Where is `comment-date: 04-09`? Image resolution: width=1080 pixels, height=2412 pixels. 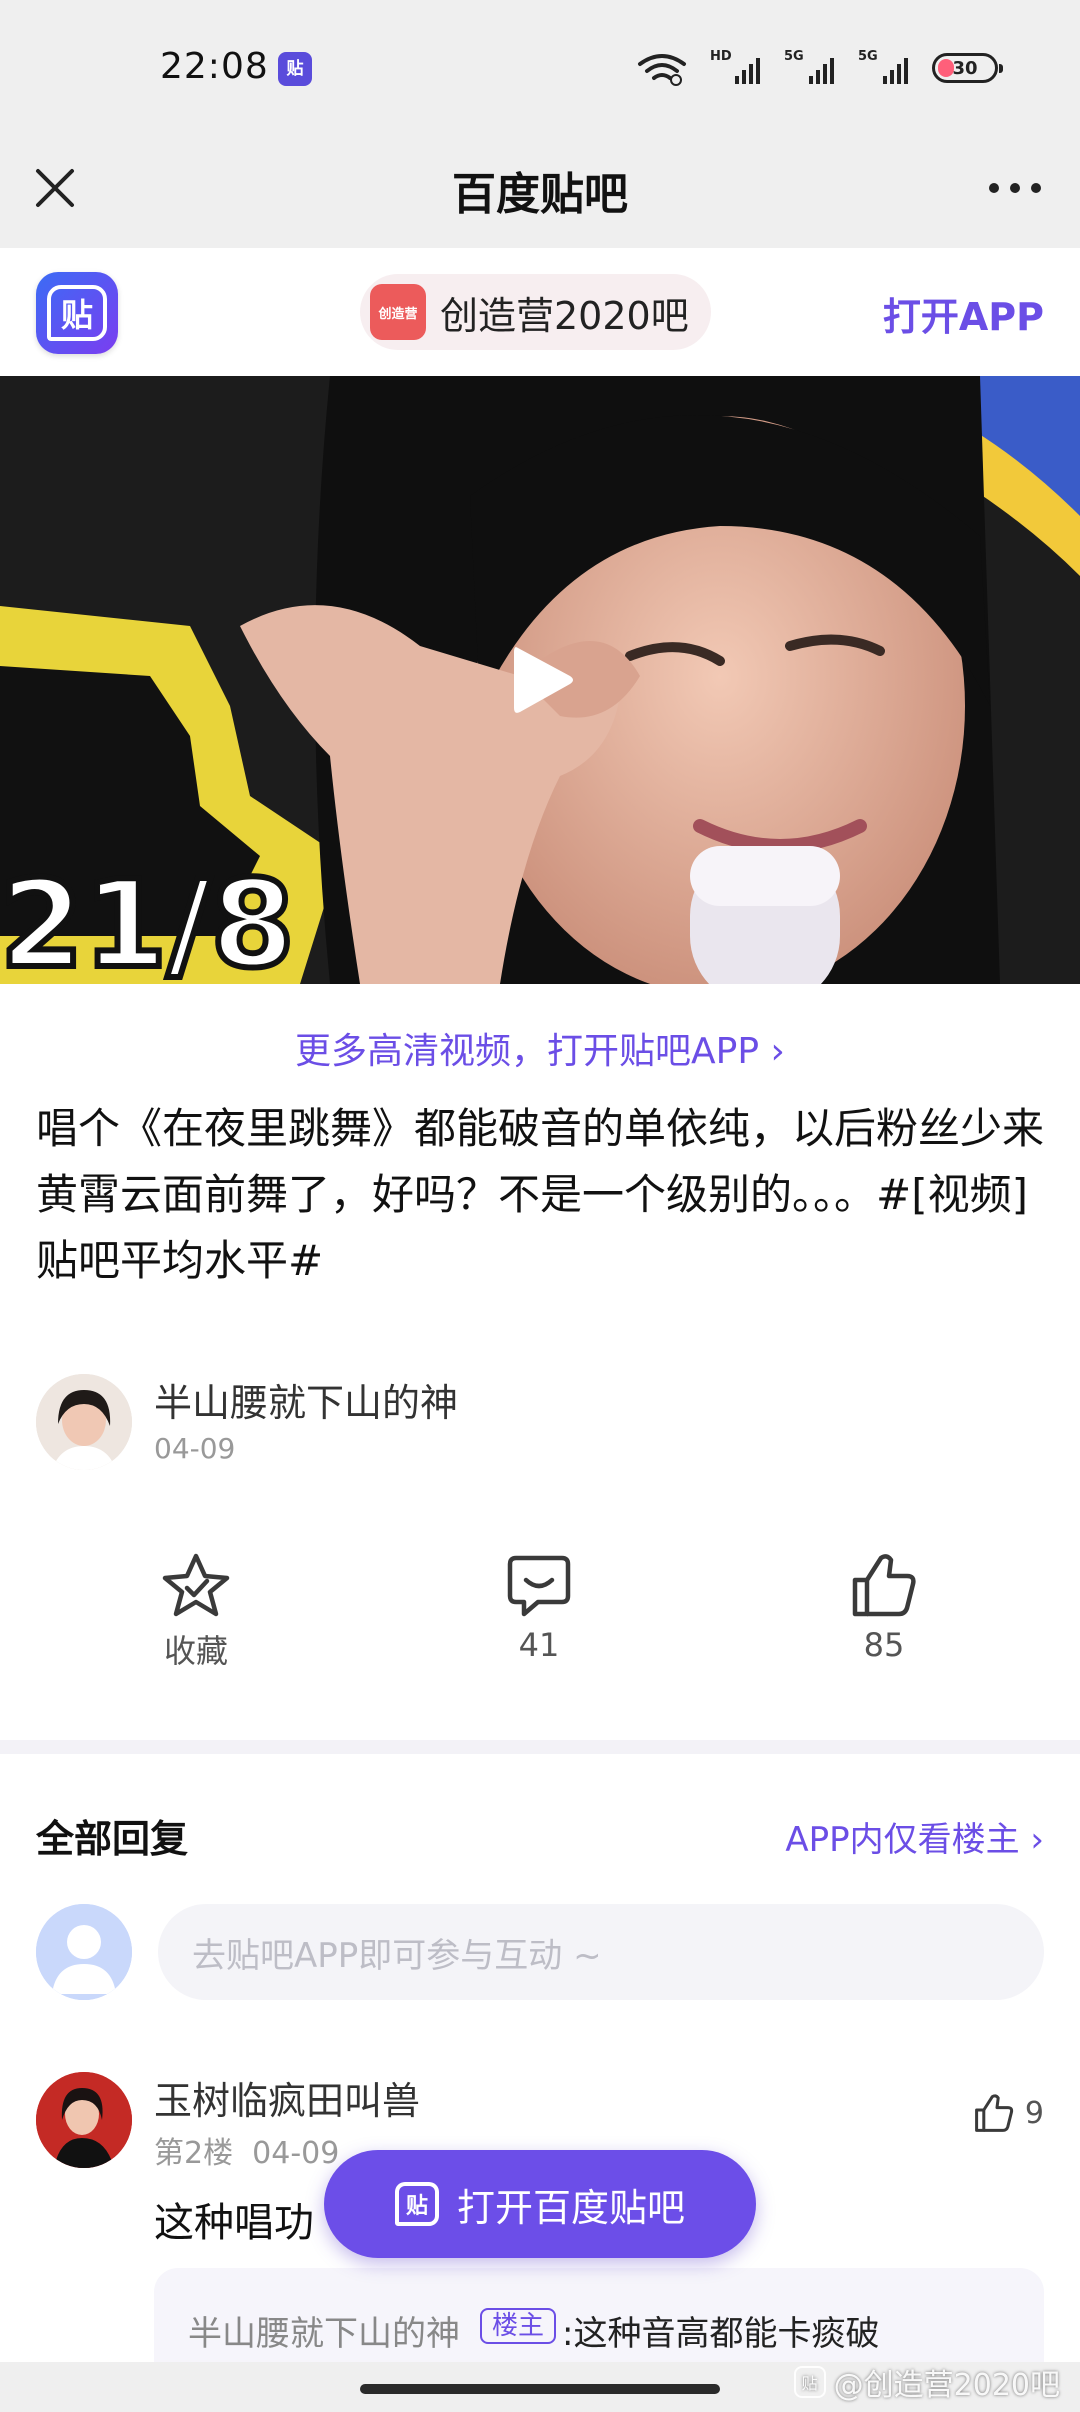 comment-date: 04-09 is located at coordinates (296, 2153).